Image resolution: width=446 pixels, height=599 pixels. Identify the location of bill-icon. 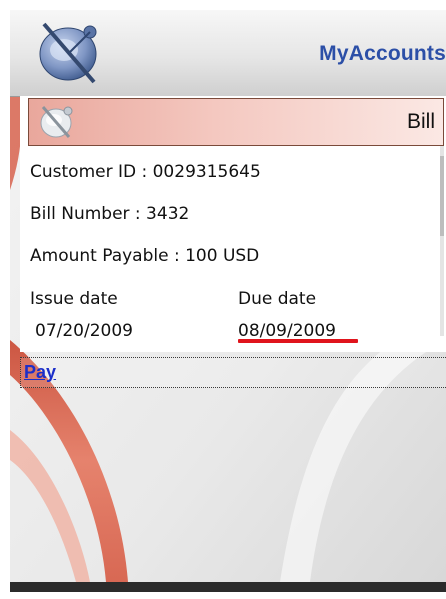
(56, 122).